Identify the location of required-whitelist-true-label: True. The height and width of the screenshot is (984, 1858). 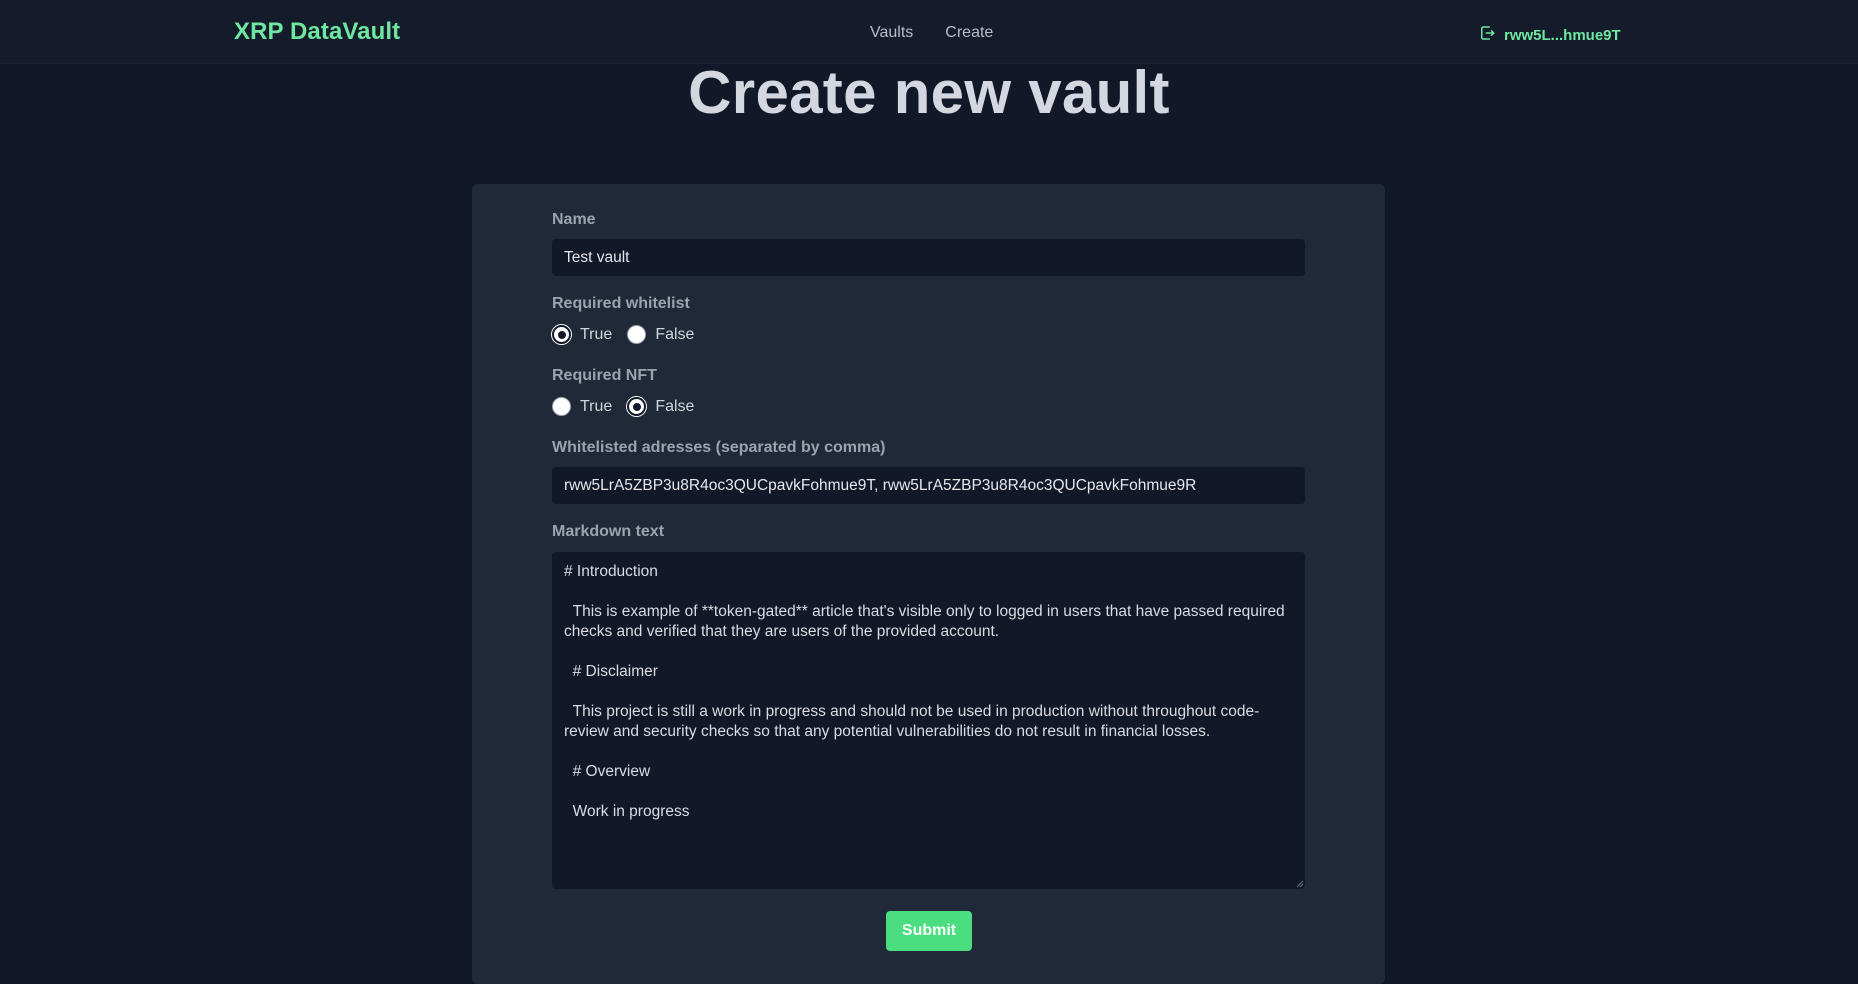
(596, 334).